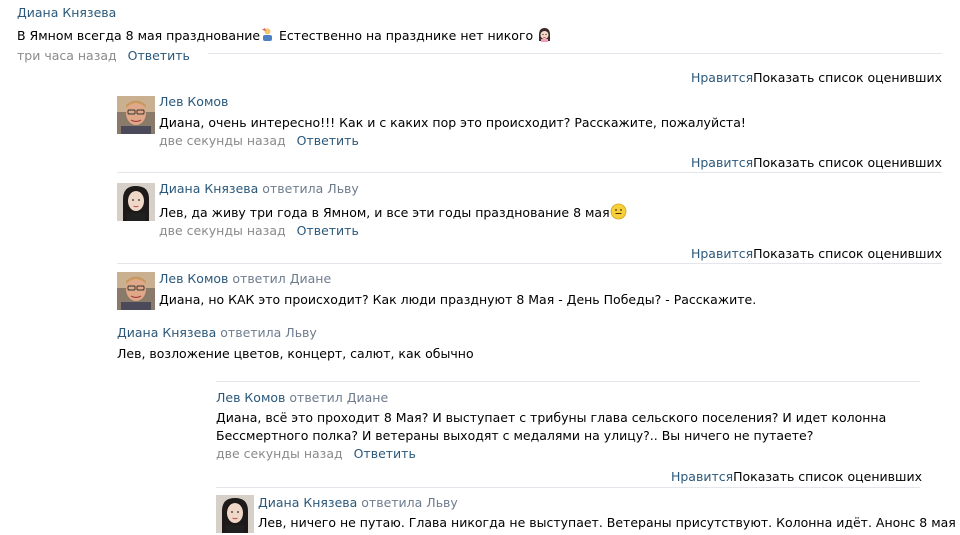 This screenshot has width=960, height=535. What do you see at coordinates (618, 211) in the screenshot?
I see `smile-emoji-icon` at bounding box center [618, 211].